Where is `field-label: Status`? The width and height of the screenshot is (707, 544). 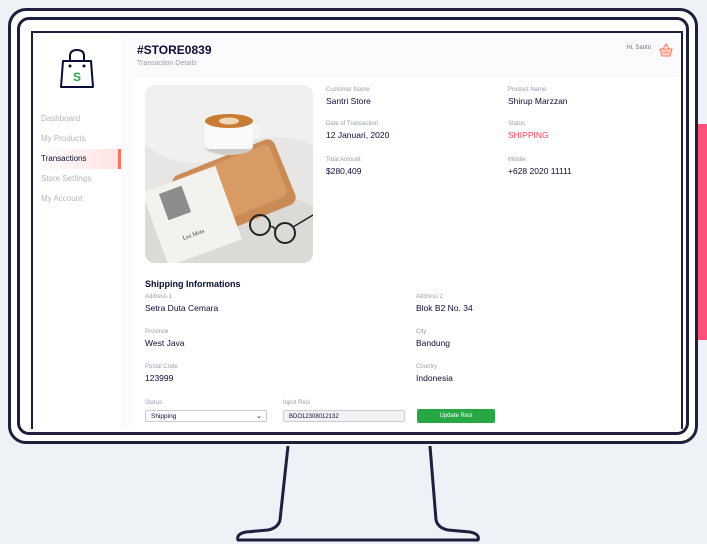 field-label: Status is located at coordinates (517, 124).